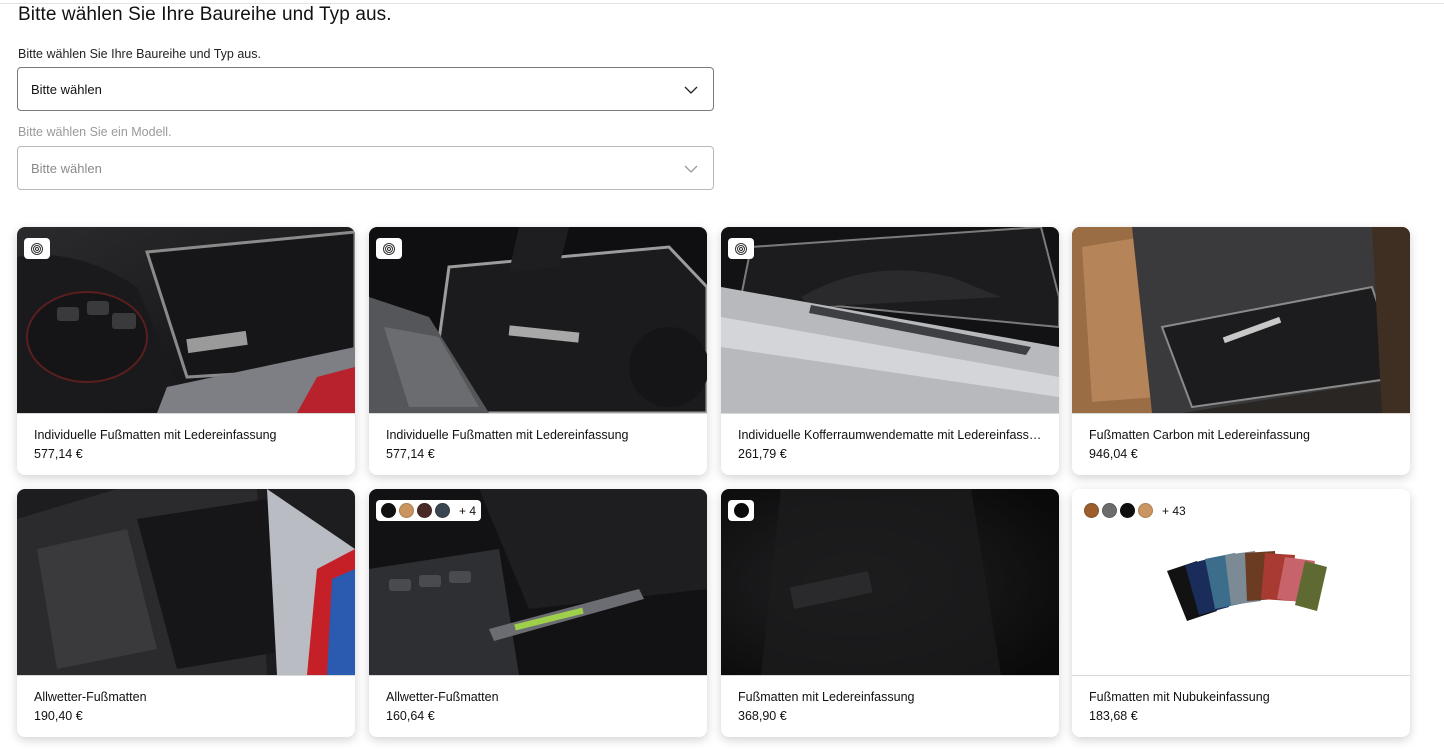  I want to click on product-name: Fußmatten Carbon mit Ledereinfassung, so click(1199, 435).